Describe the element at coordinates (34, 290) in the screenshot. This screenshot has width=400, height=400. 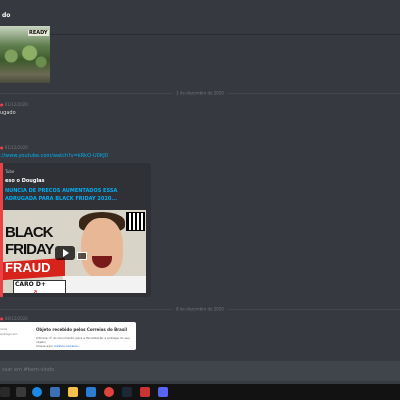
I see `arrow-up-icon: ↗` at that location.